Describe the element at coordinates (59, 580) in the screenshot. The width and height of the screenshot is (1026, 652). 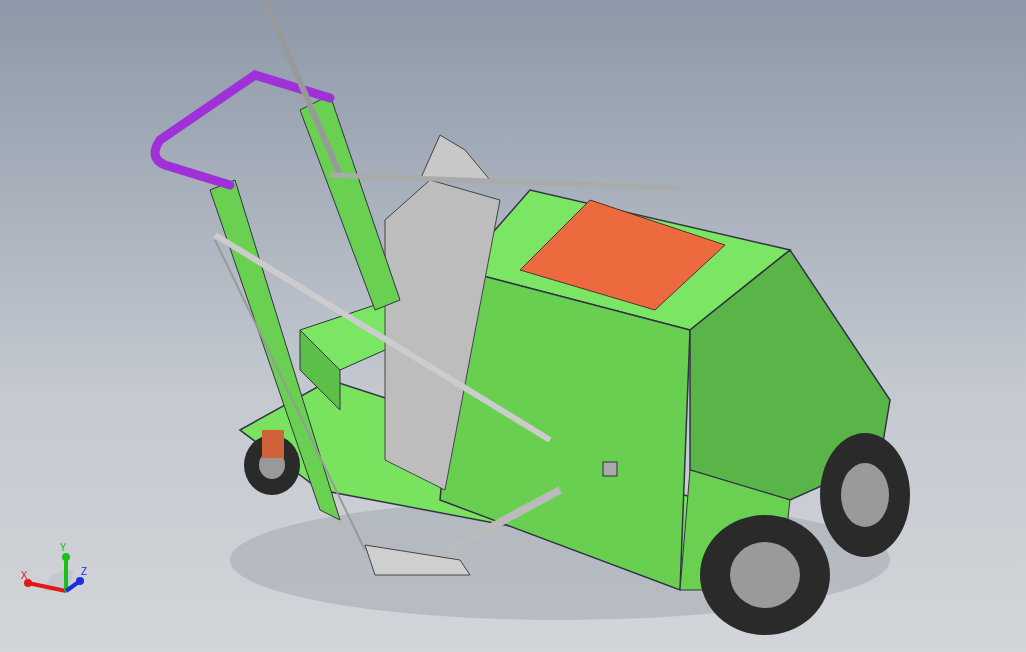
I see `triad-plane` at that location.